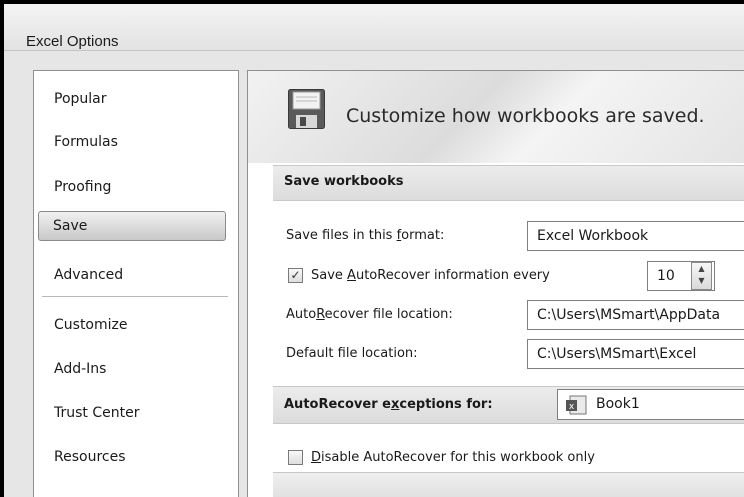  Describe the element at coordinates (91, 325) in the screenshot. I see `nav-item-customize: Customize` at that location.